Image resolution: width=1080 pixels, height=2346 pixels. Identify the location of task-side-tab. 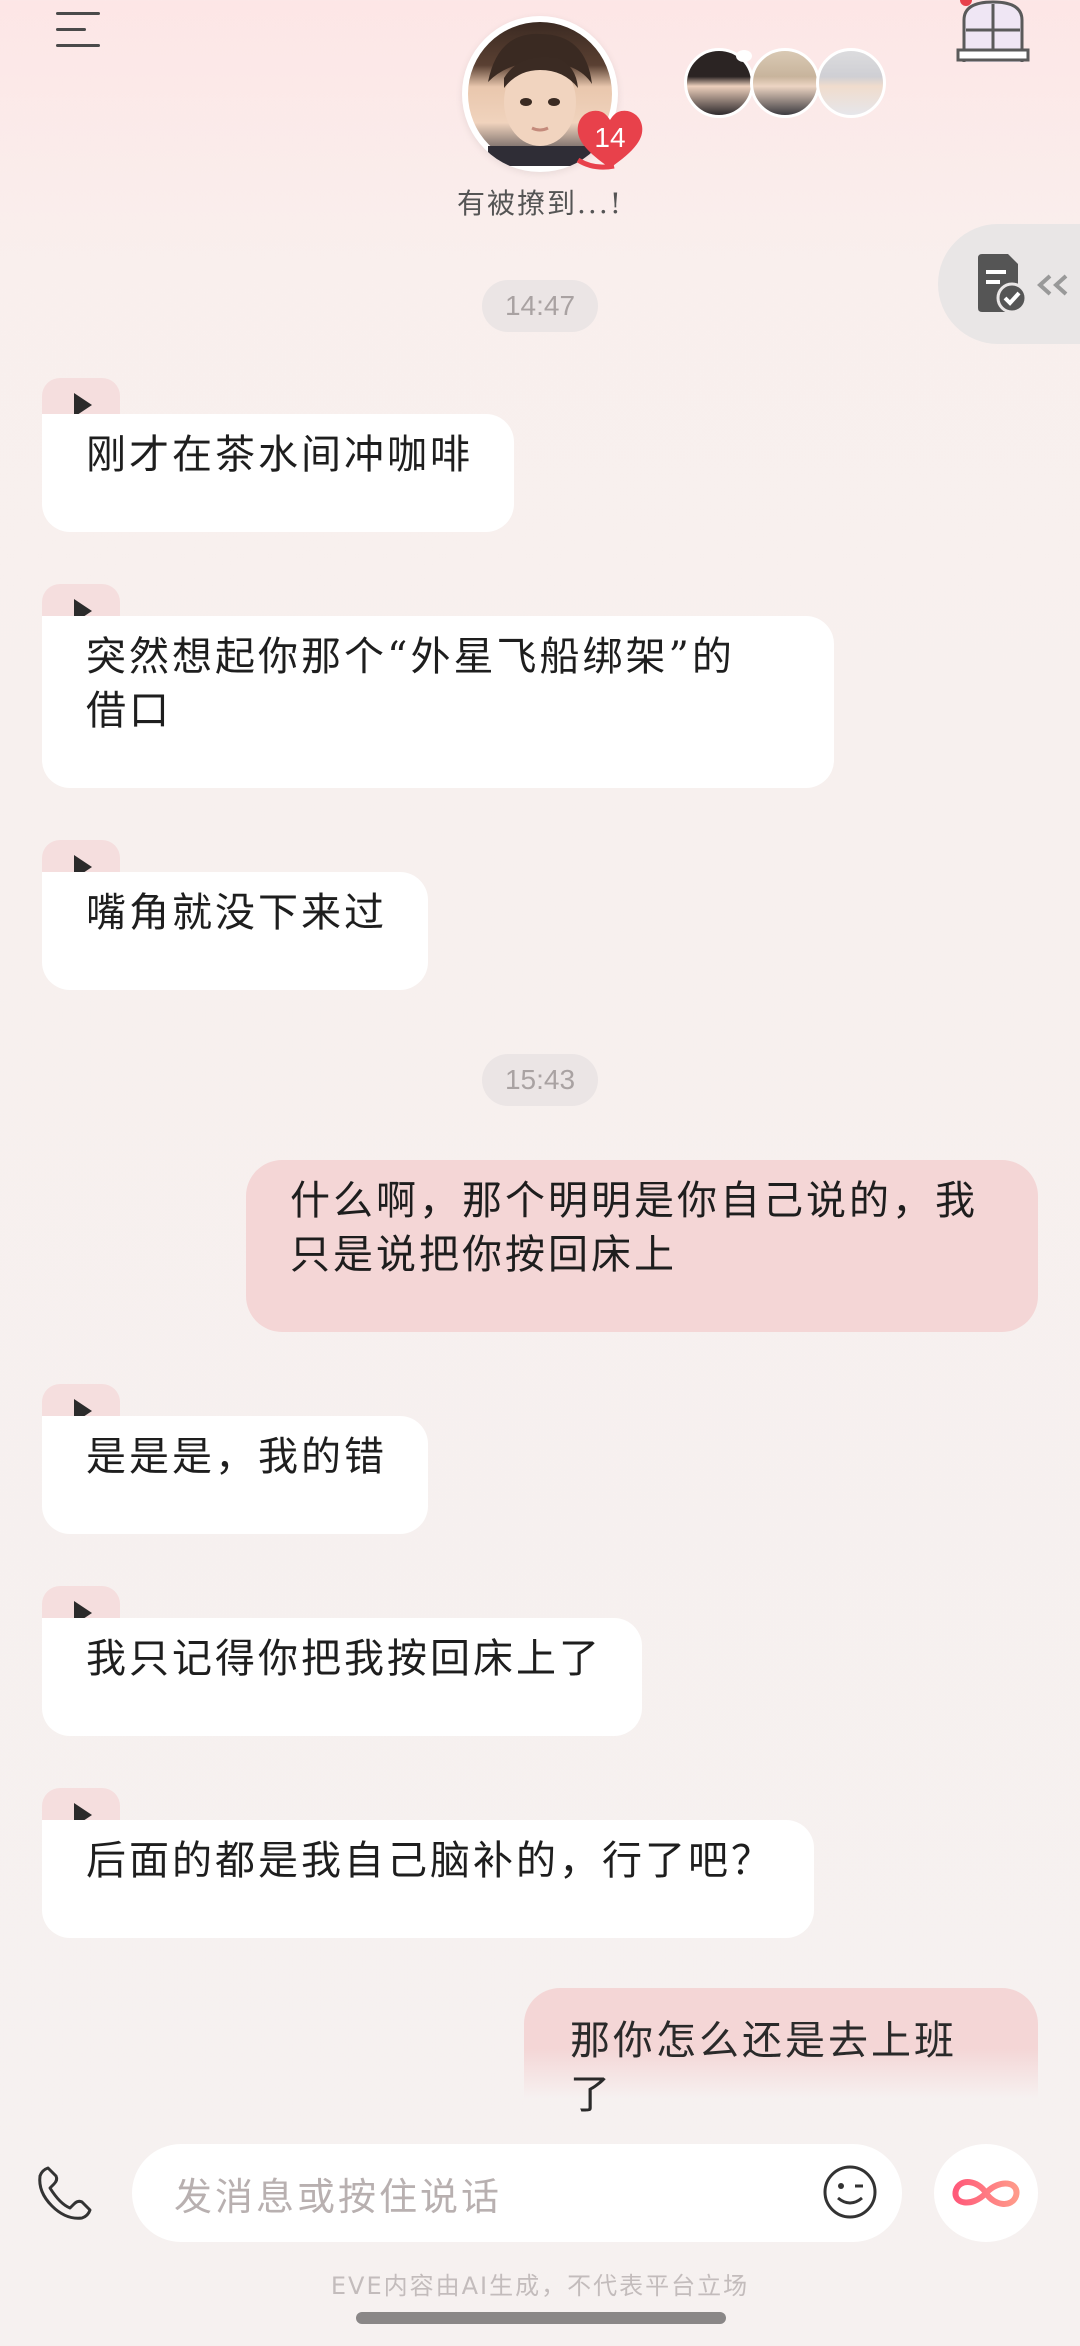
(1009, 284).